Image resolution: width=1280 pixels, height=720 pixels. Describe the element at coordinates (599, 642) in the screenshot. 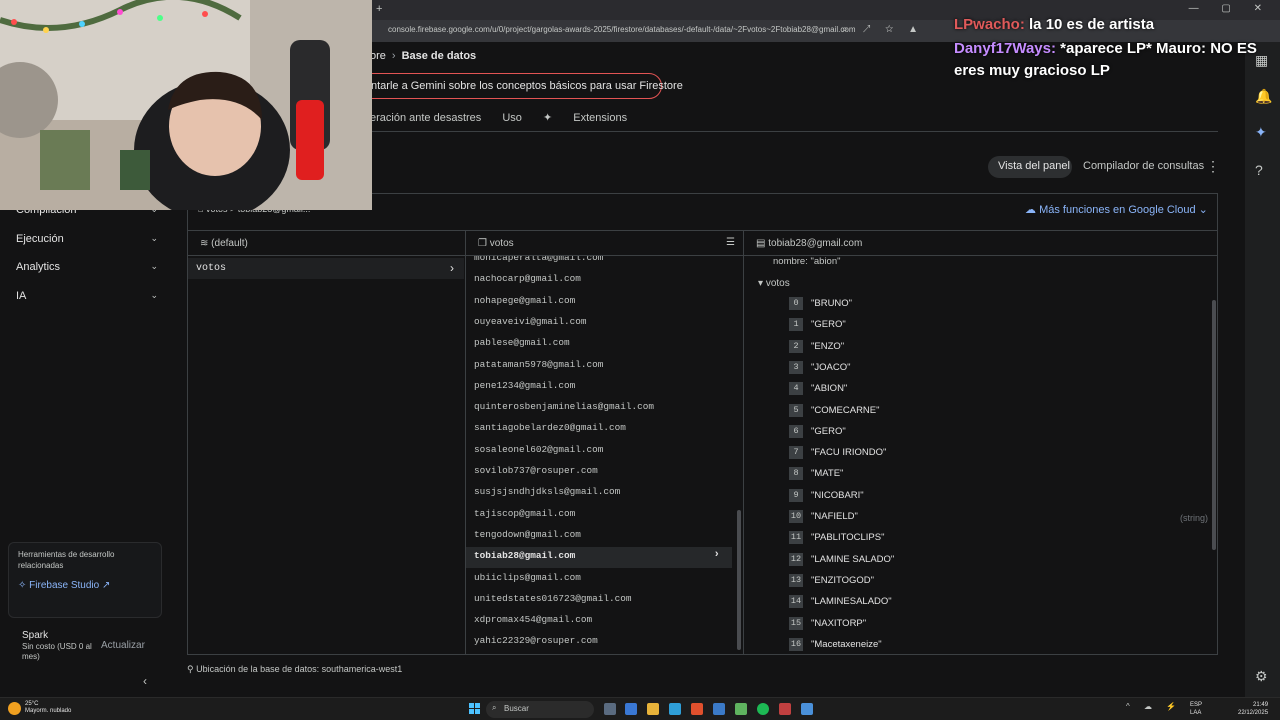

I see `document-row: yahic22329@rosuper.com` at that location.